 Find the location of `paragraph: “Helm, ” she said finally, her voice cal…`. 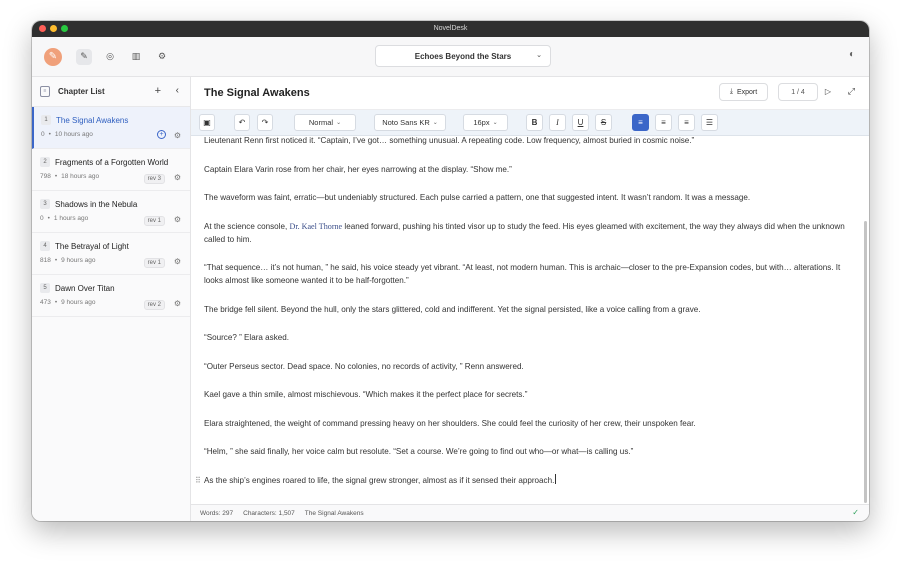

paragraph: “Helm, ” she said finally, her voice cal… is located at coordinates (527, 451).